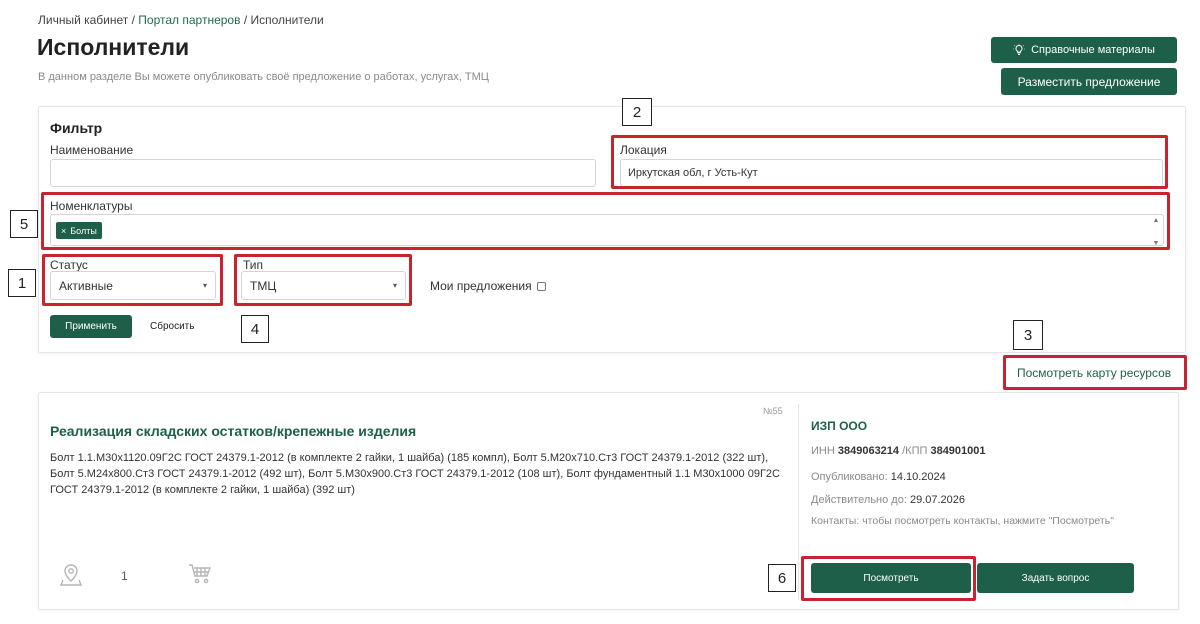  What do you see at coordinates (323, 173) in the screenshot?
I see `name-input` at bounding box center [323, 173].